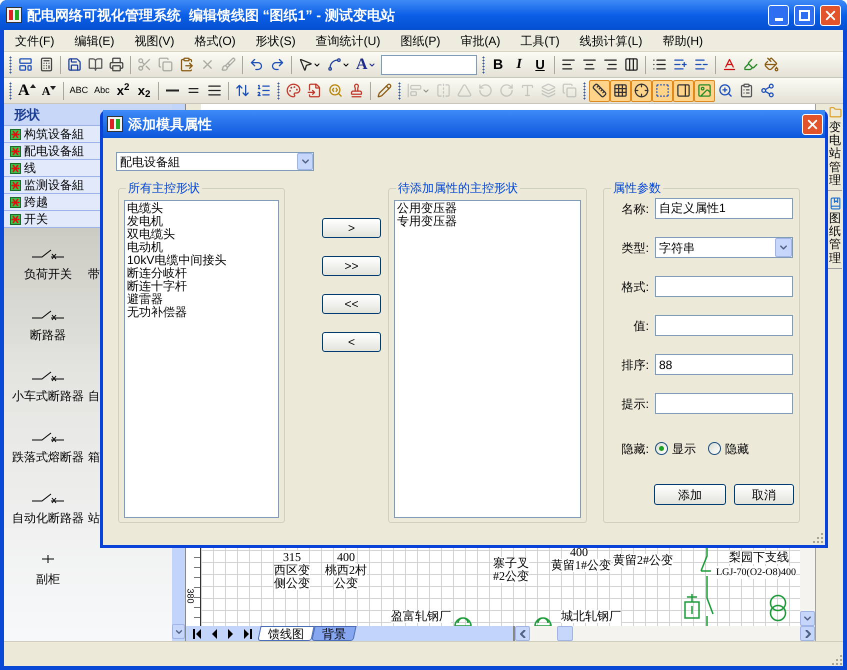 This screenshot has height=670, width=847. I want to click on list-item: 公用变压器, so click(487, 208).